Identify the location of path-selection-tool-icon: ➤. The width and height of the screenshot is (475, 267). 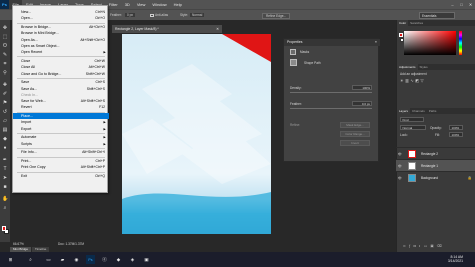
(5, 178).